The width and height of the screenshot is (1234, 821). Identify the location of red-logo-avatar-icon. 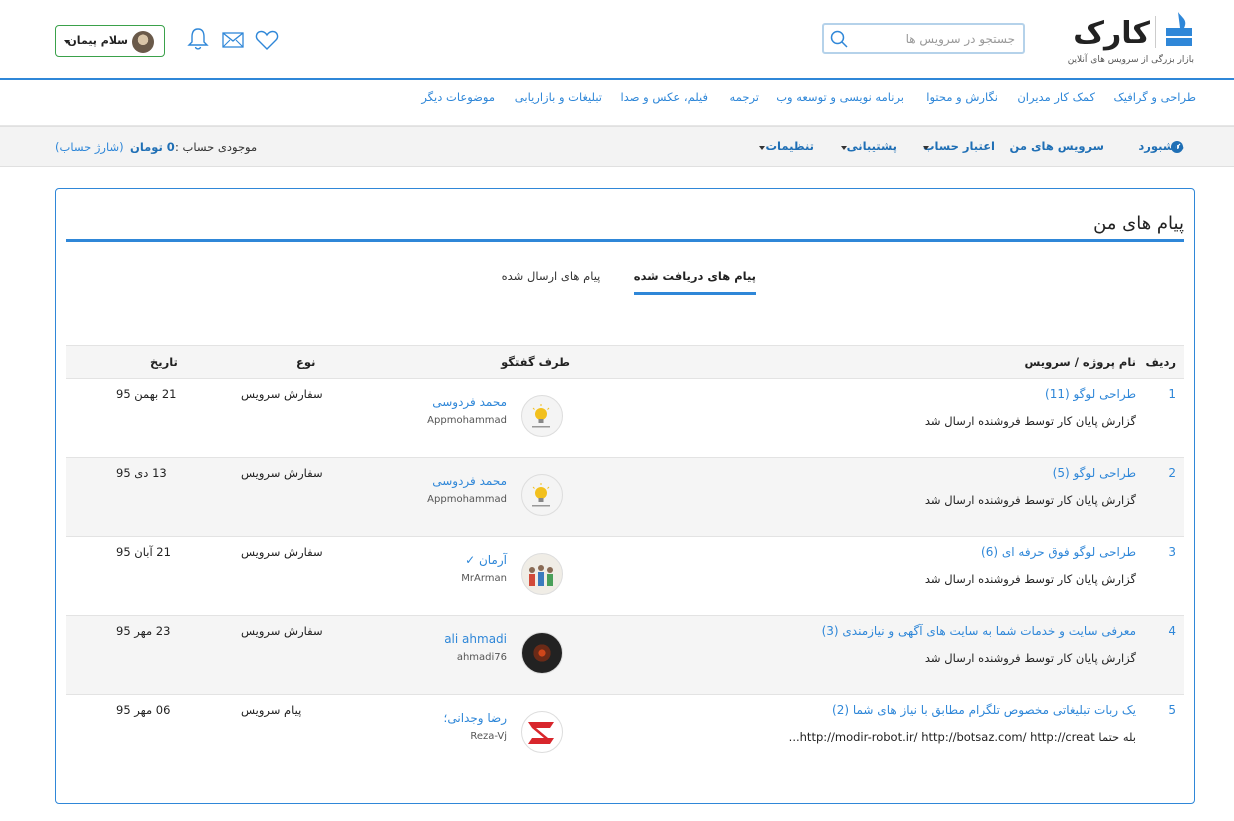
(541, 733).